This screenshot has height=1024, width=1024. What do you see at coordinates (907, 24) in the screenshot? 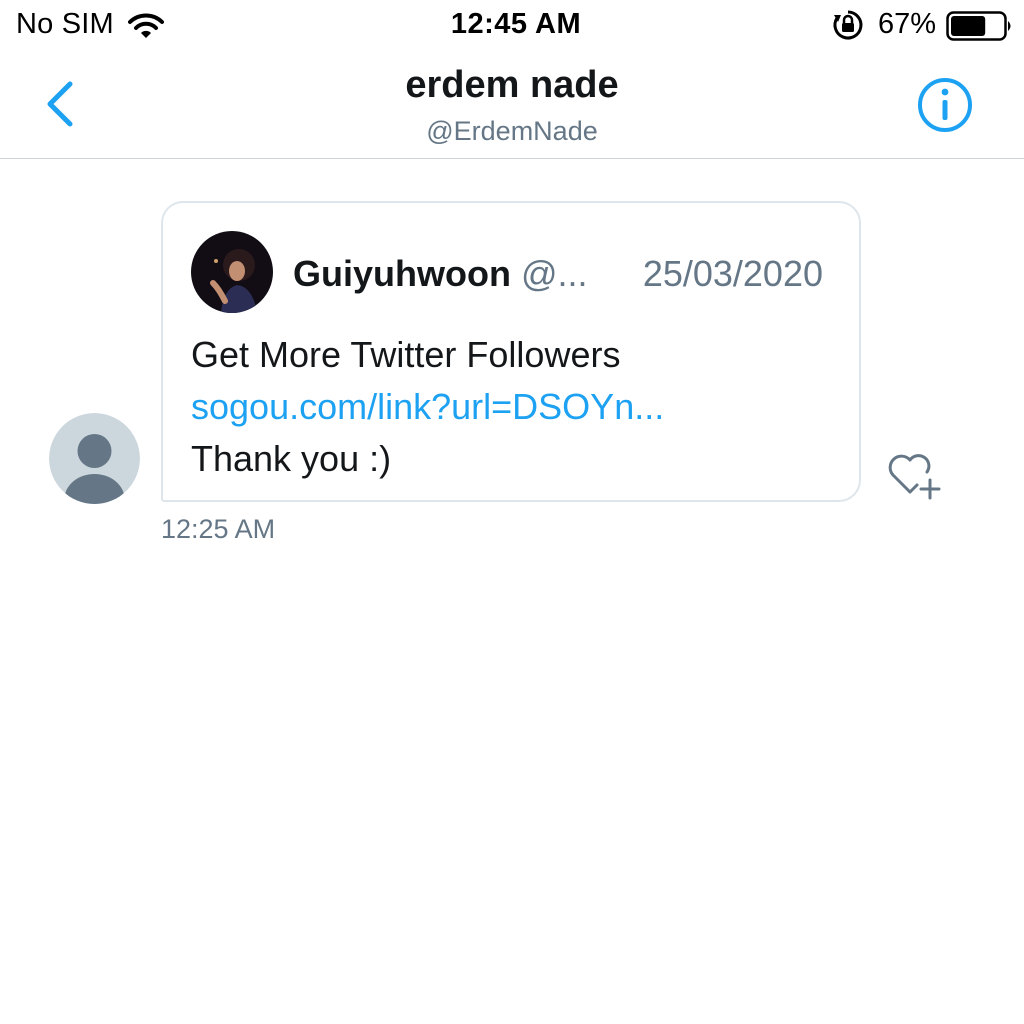
I see `battery-percentage: 67%` at bounding box center [907, 24].